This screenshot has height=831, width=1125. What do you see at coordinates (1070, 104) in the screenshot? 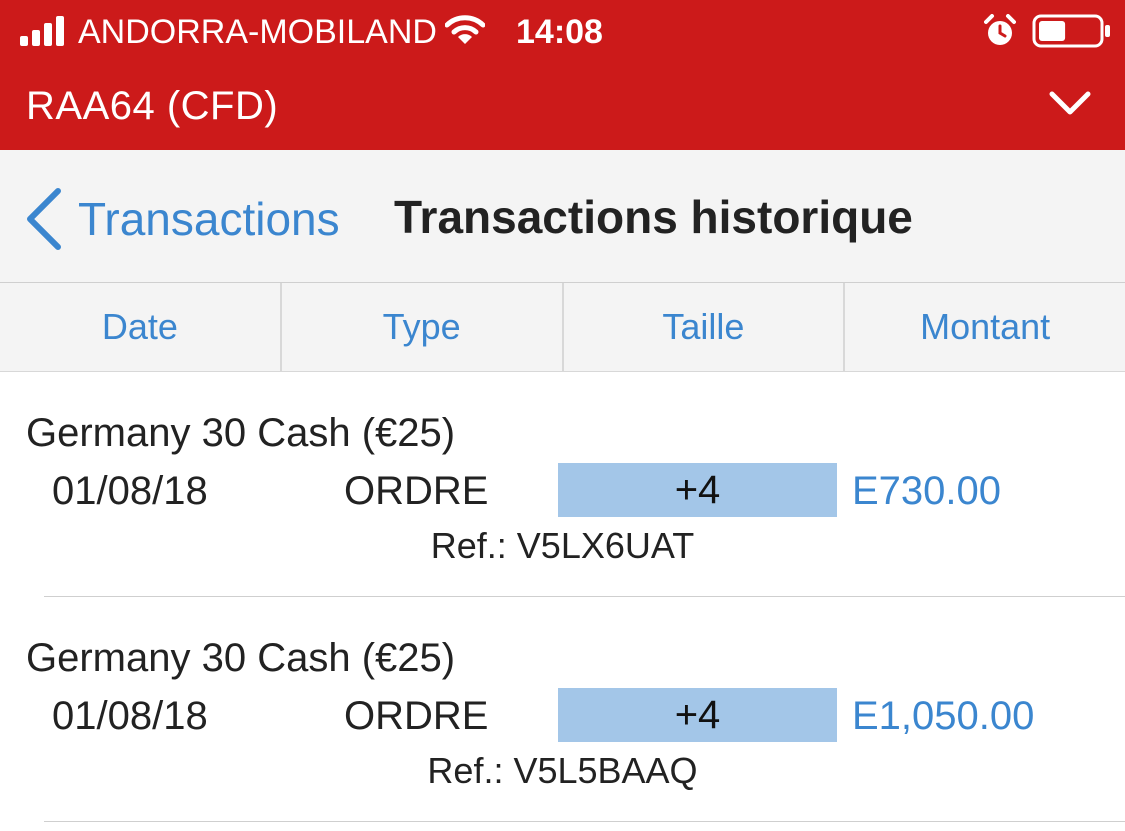
I see `chevron-down-icon` at bounding box center [1070, 104].